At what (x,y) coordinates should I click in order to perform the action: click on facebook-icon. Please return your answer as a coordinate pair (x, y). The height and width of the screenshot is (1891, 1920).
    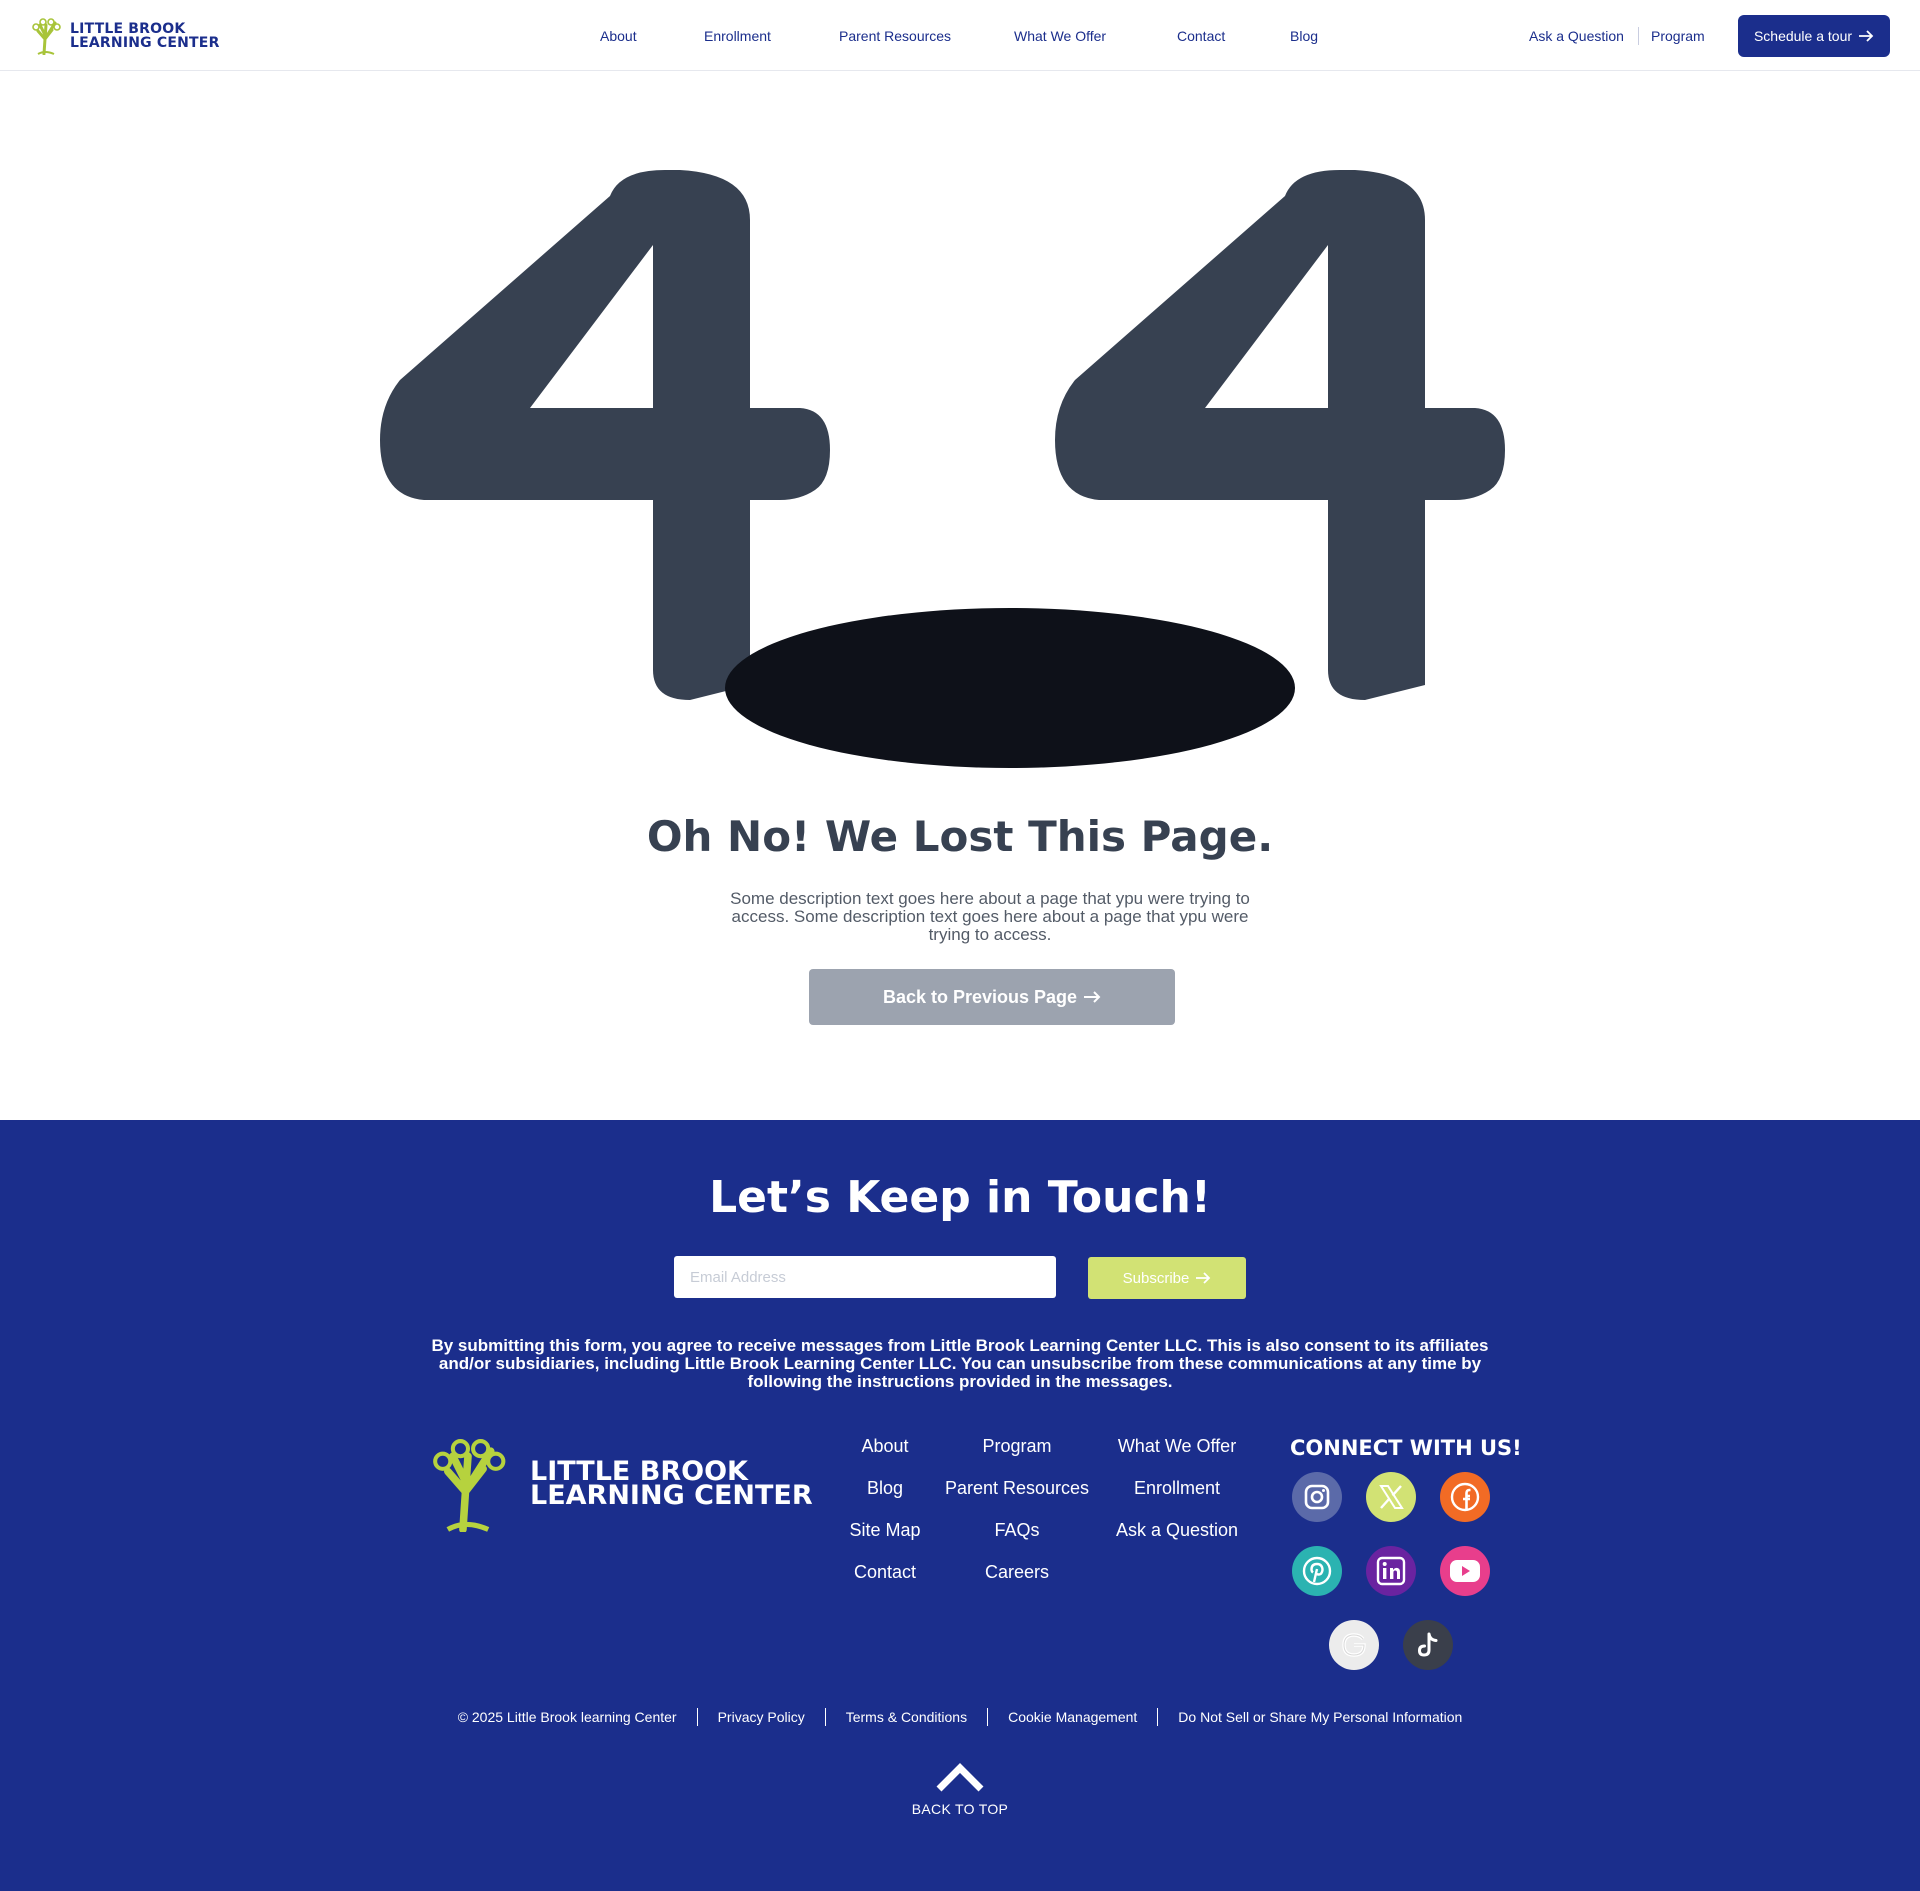
    Looking at the image, I should click on (1465, 1497).